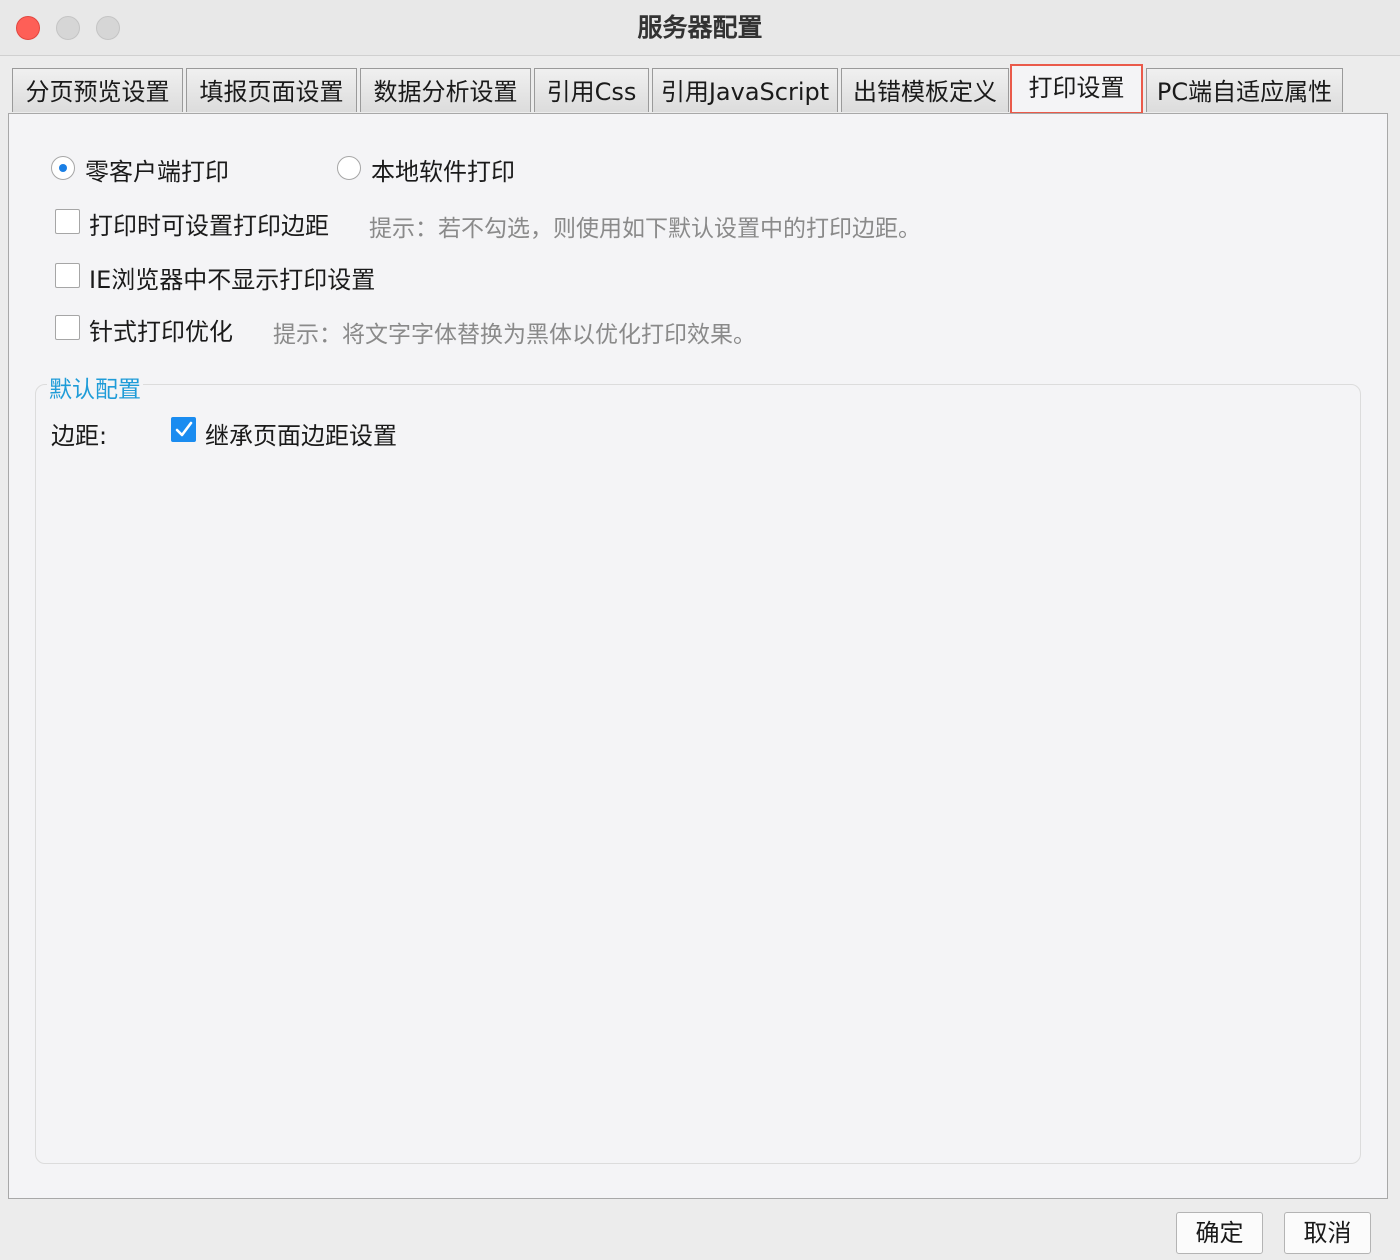  I want to click on tab-fill-page: 填报页面设置, so click(271, 90).